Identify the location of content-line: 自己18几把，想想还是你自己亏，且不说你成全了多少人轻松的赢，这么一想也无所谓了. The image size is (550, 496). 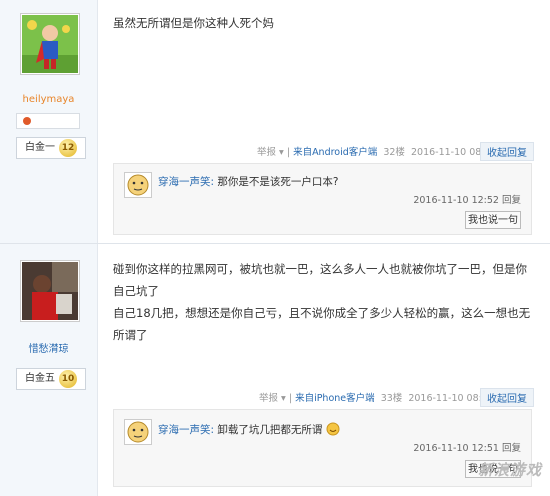
(322, 324).